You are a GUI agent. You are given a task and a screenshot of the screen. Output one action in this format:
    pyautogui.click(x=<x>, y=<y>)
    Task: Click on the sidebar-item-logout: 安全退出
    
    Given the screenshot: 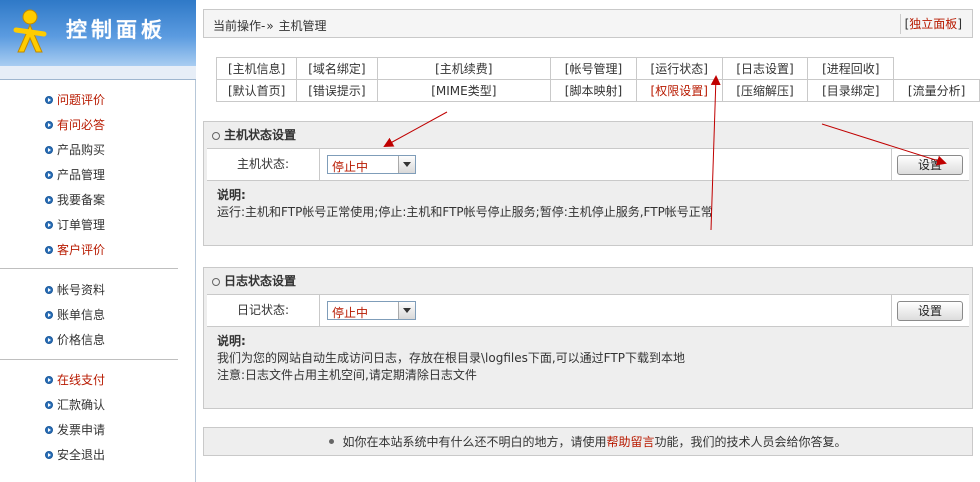 What is the action you would take?
    pyautogui.click(x=98, y=455)
    